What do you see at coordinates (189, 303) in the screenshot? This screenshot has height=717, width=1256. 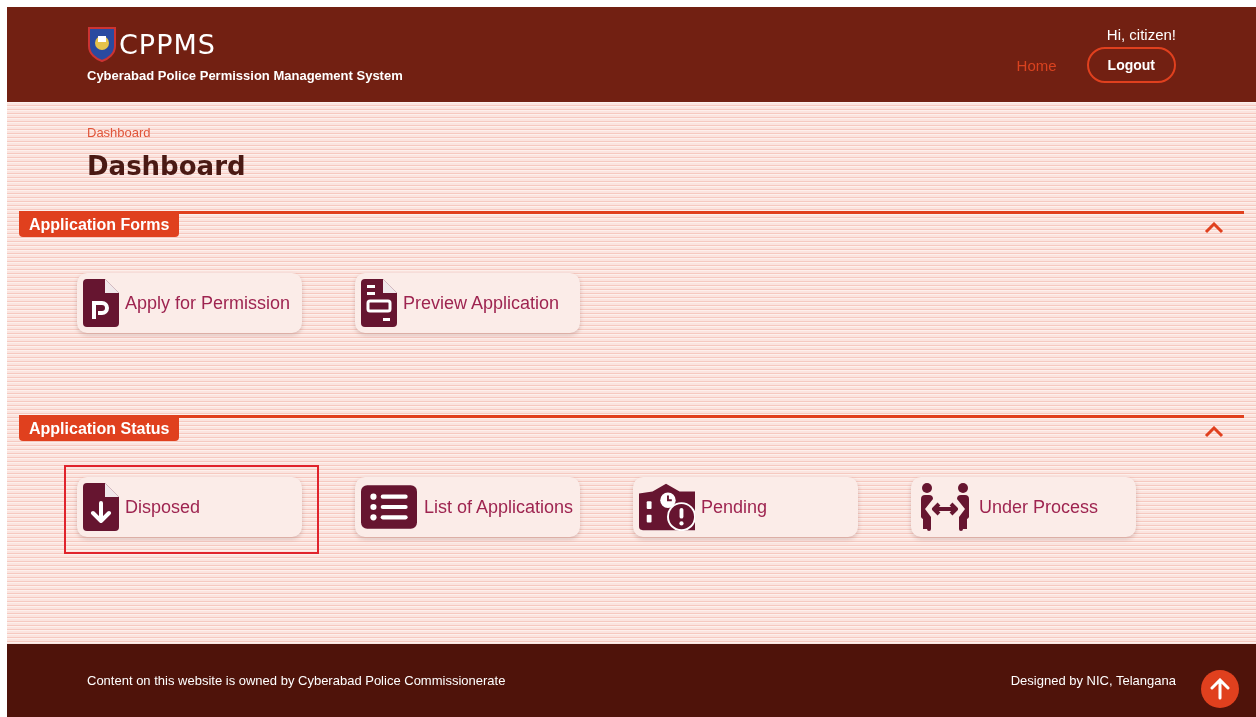 I see `dashboard-tile: Apply for Permission` at bounding box center [189, 303].